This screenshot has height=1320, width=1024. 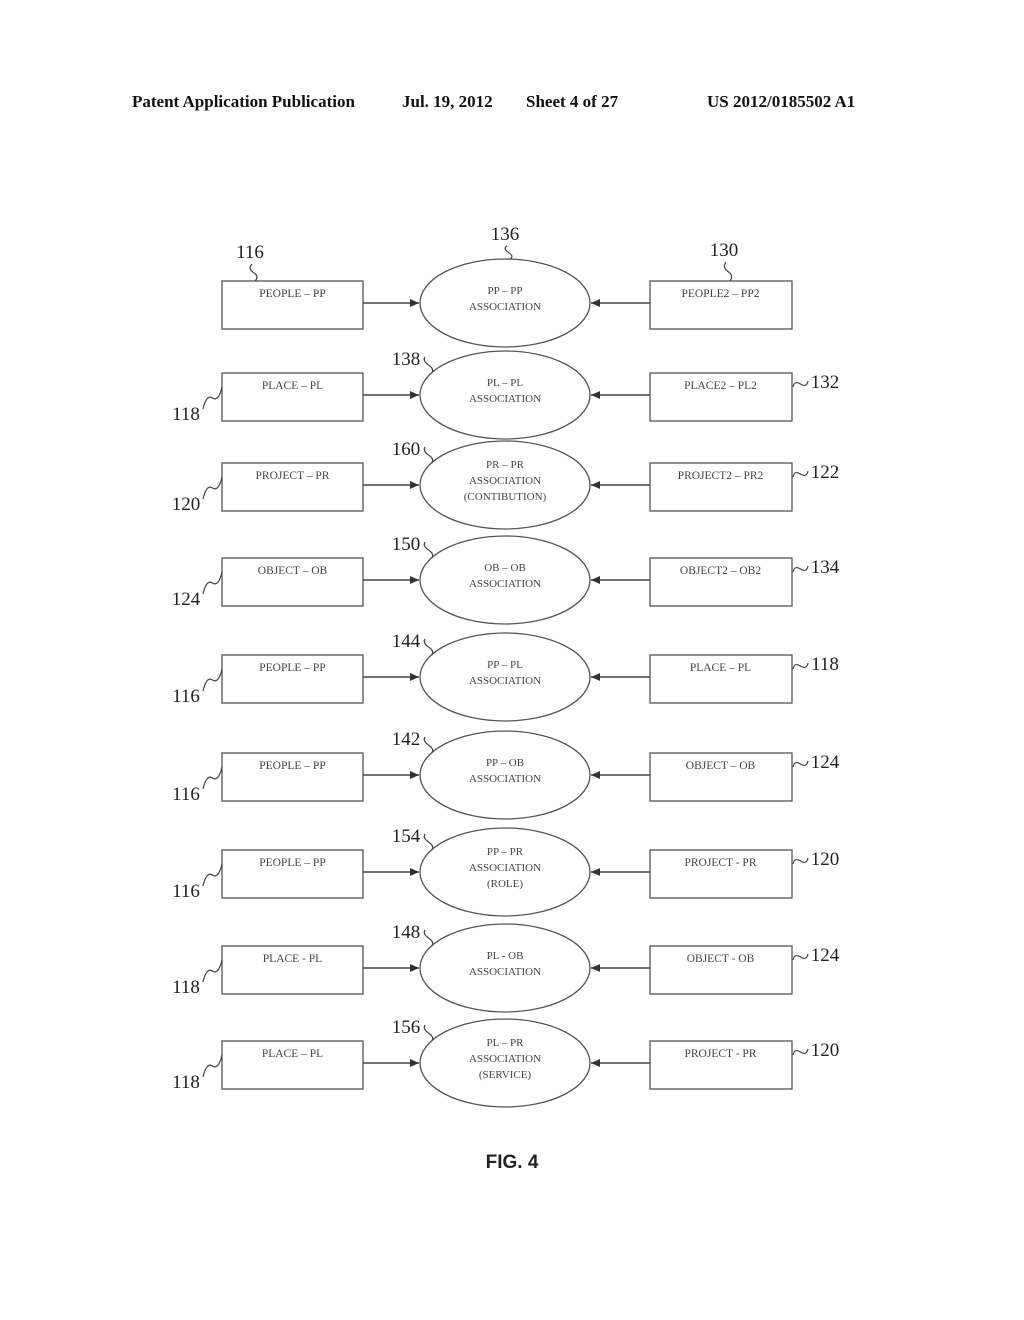 I want to click on association-ellipse: PR – PR ASSOCIATION (CONTIBUTION), so click(x=505, y=485).